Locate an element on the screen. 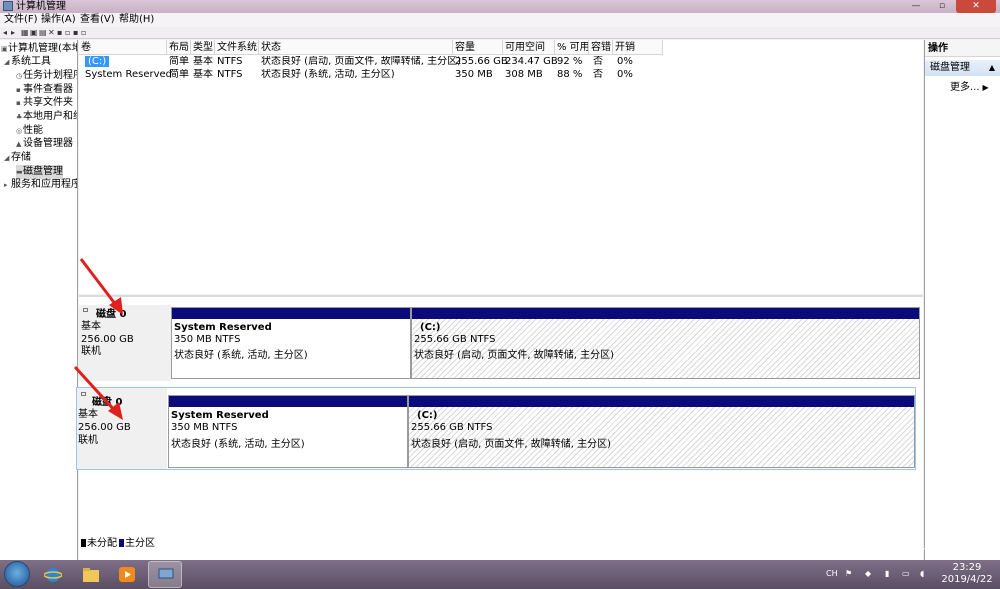  clock: 23:29 2019/4/22 is located at coordinates (967, 574).